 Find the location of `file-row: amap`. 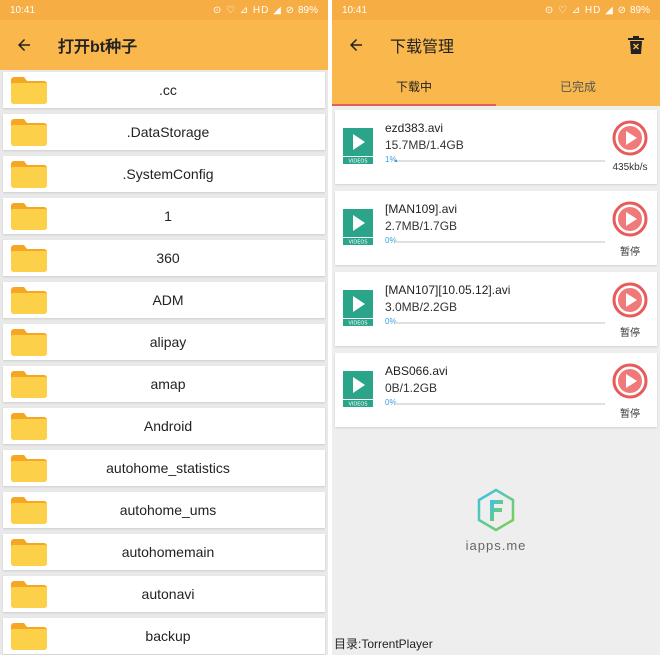

file-row: amap is located at coordinates (164, 384).